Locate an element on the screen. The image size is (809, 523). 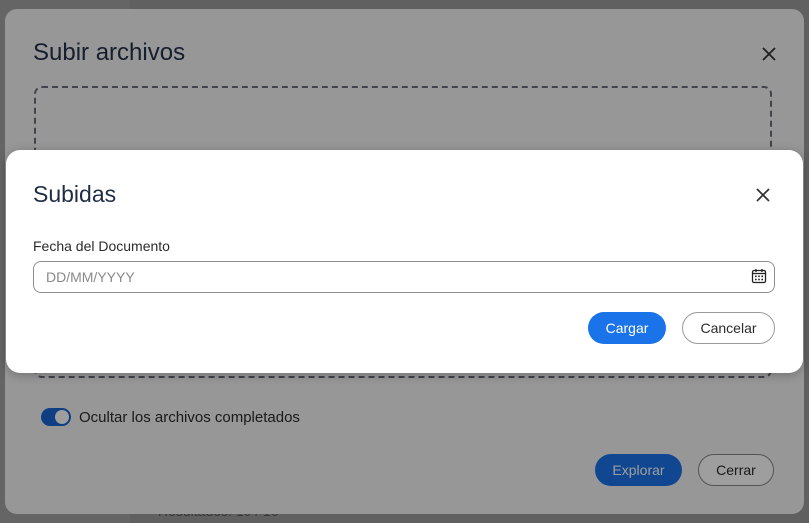
cancel-button: Cancelar is located at coordinates (728, 328).